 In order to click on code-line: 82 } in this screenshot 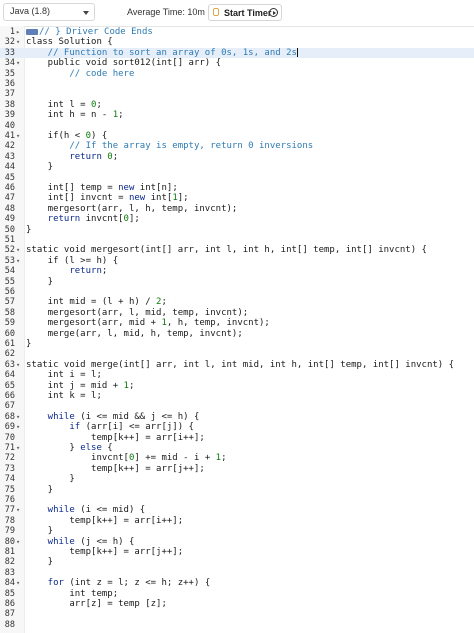, I will do `click(237, 562)`.